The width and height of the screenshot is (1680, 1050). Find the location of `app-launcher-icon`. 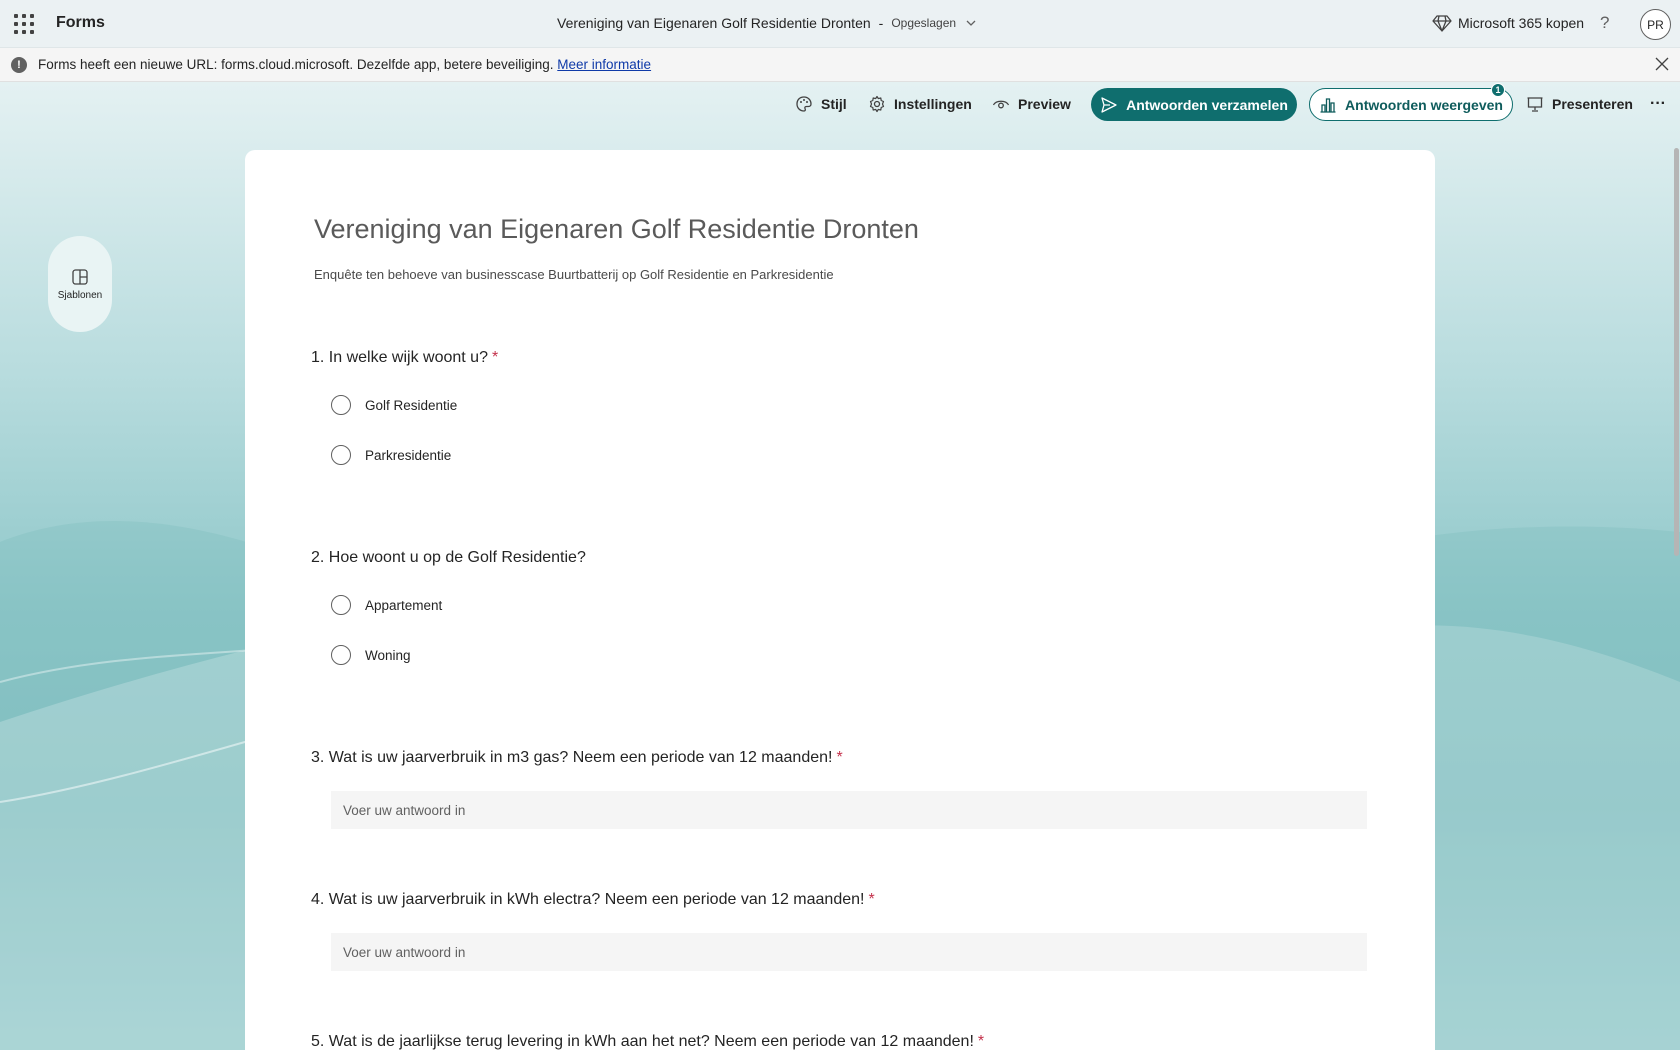

app-launcher-icon is located at coordinates (24, 24).